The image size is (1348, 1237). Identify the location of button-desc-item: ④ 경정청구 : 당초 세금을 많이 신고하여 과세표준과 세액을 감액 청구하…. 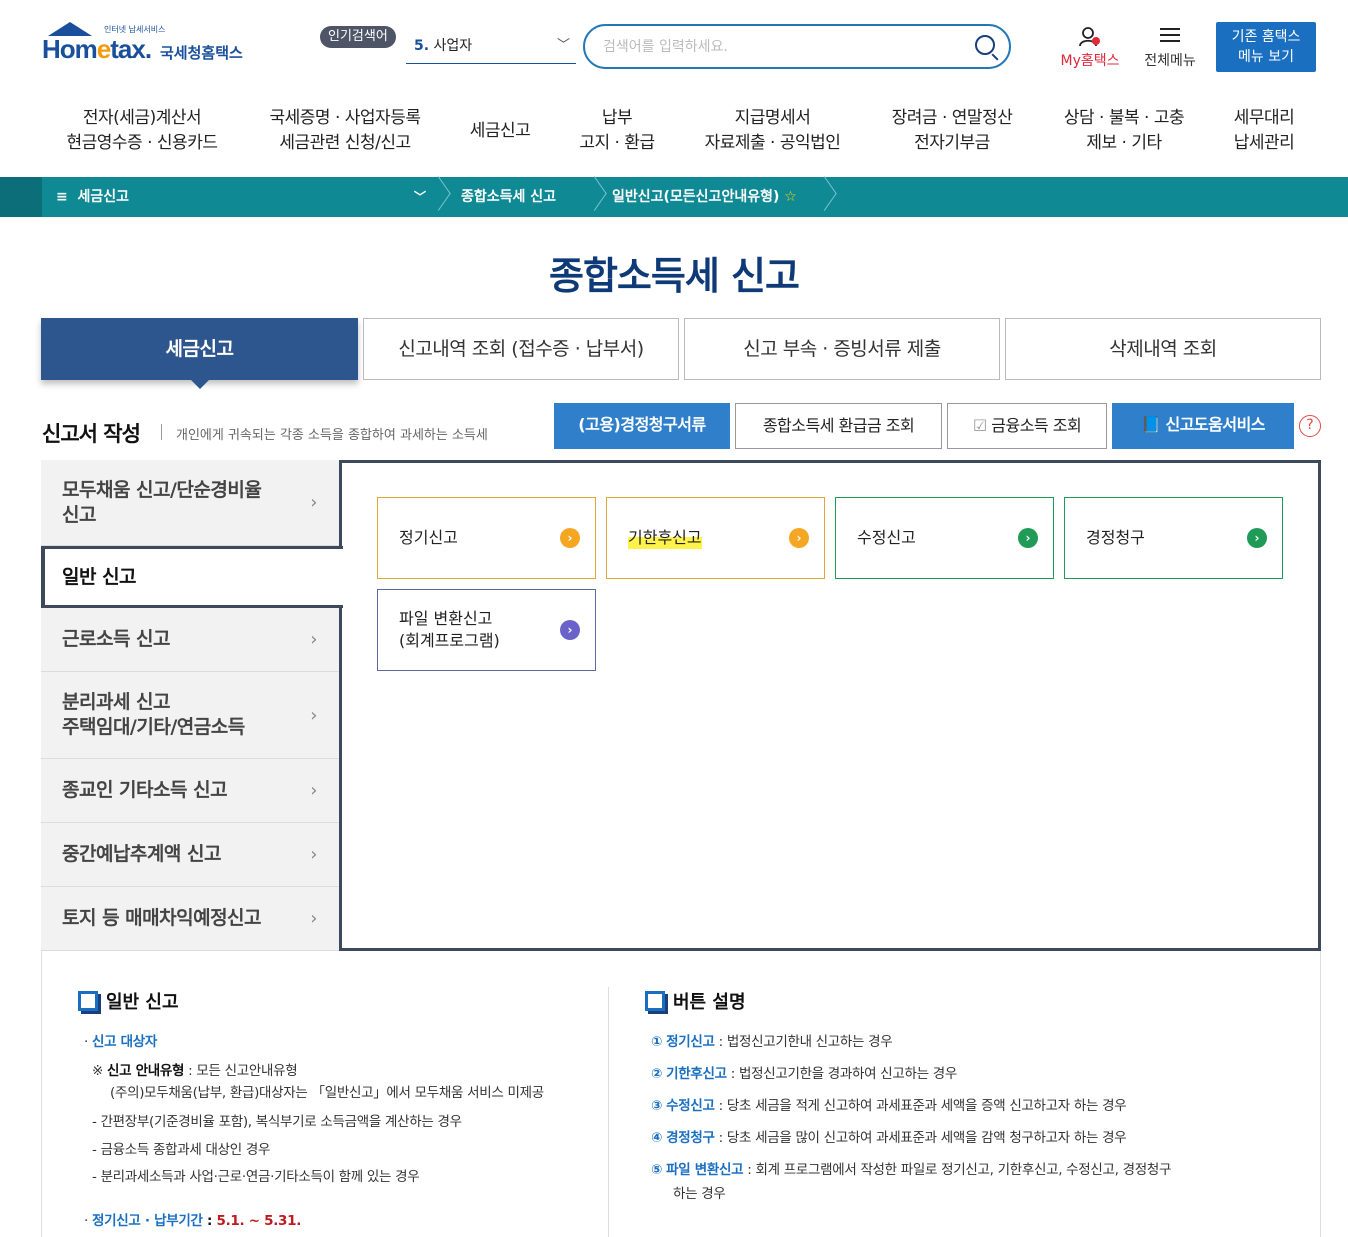
(889, 1136).